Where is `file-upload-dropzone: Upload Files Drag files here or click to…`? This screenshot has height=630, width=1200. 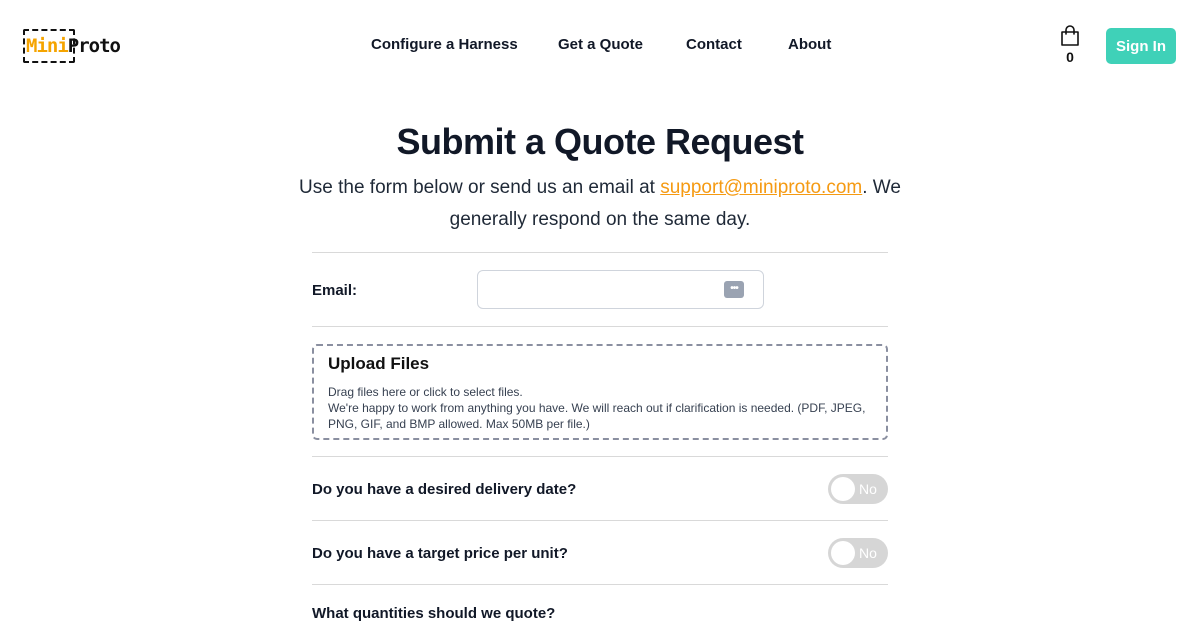
file-upload-dropzone: Upload Files Drag files here or click to… is located at coordinates (600, 392).